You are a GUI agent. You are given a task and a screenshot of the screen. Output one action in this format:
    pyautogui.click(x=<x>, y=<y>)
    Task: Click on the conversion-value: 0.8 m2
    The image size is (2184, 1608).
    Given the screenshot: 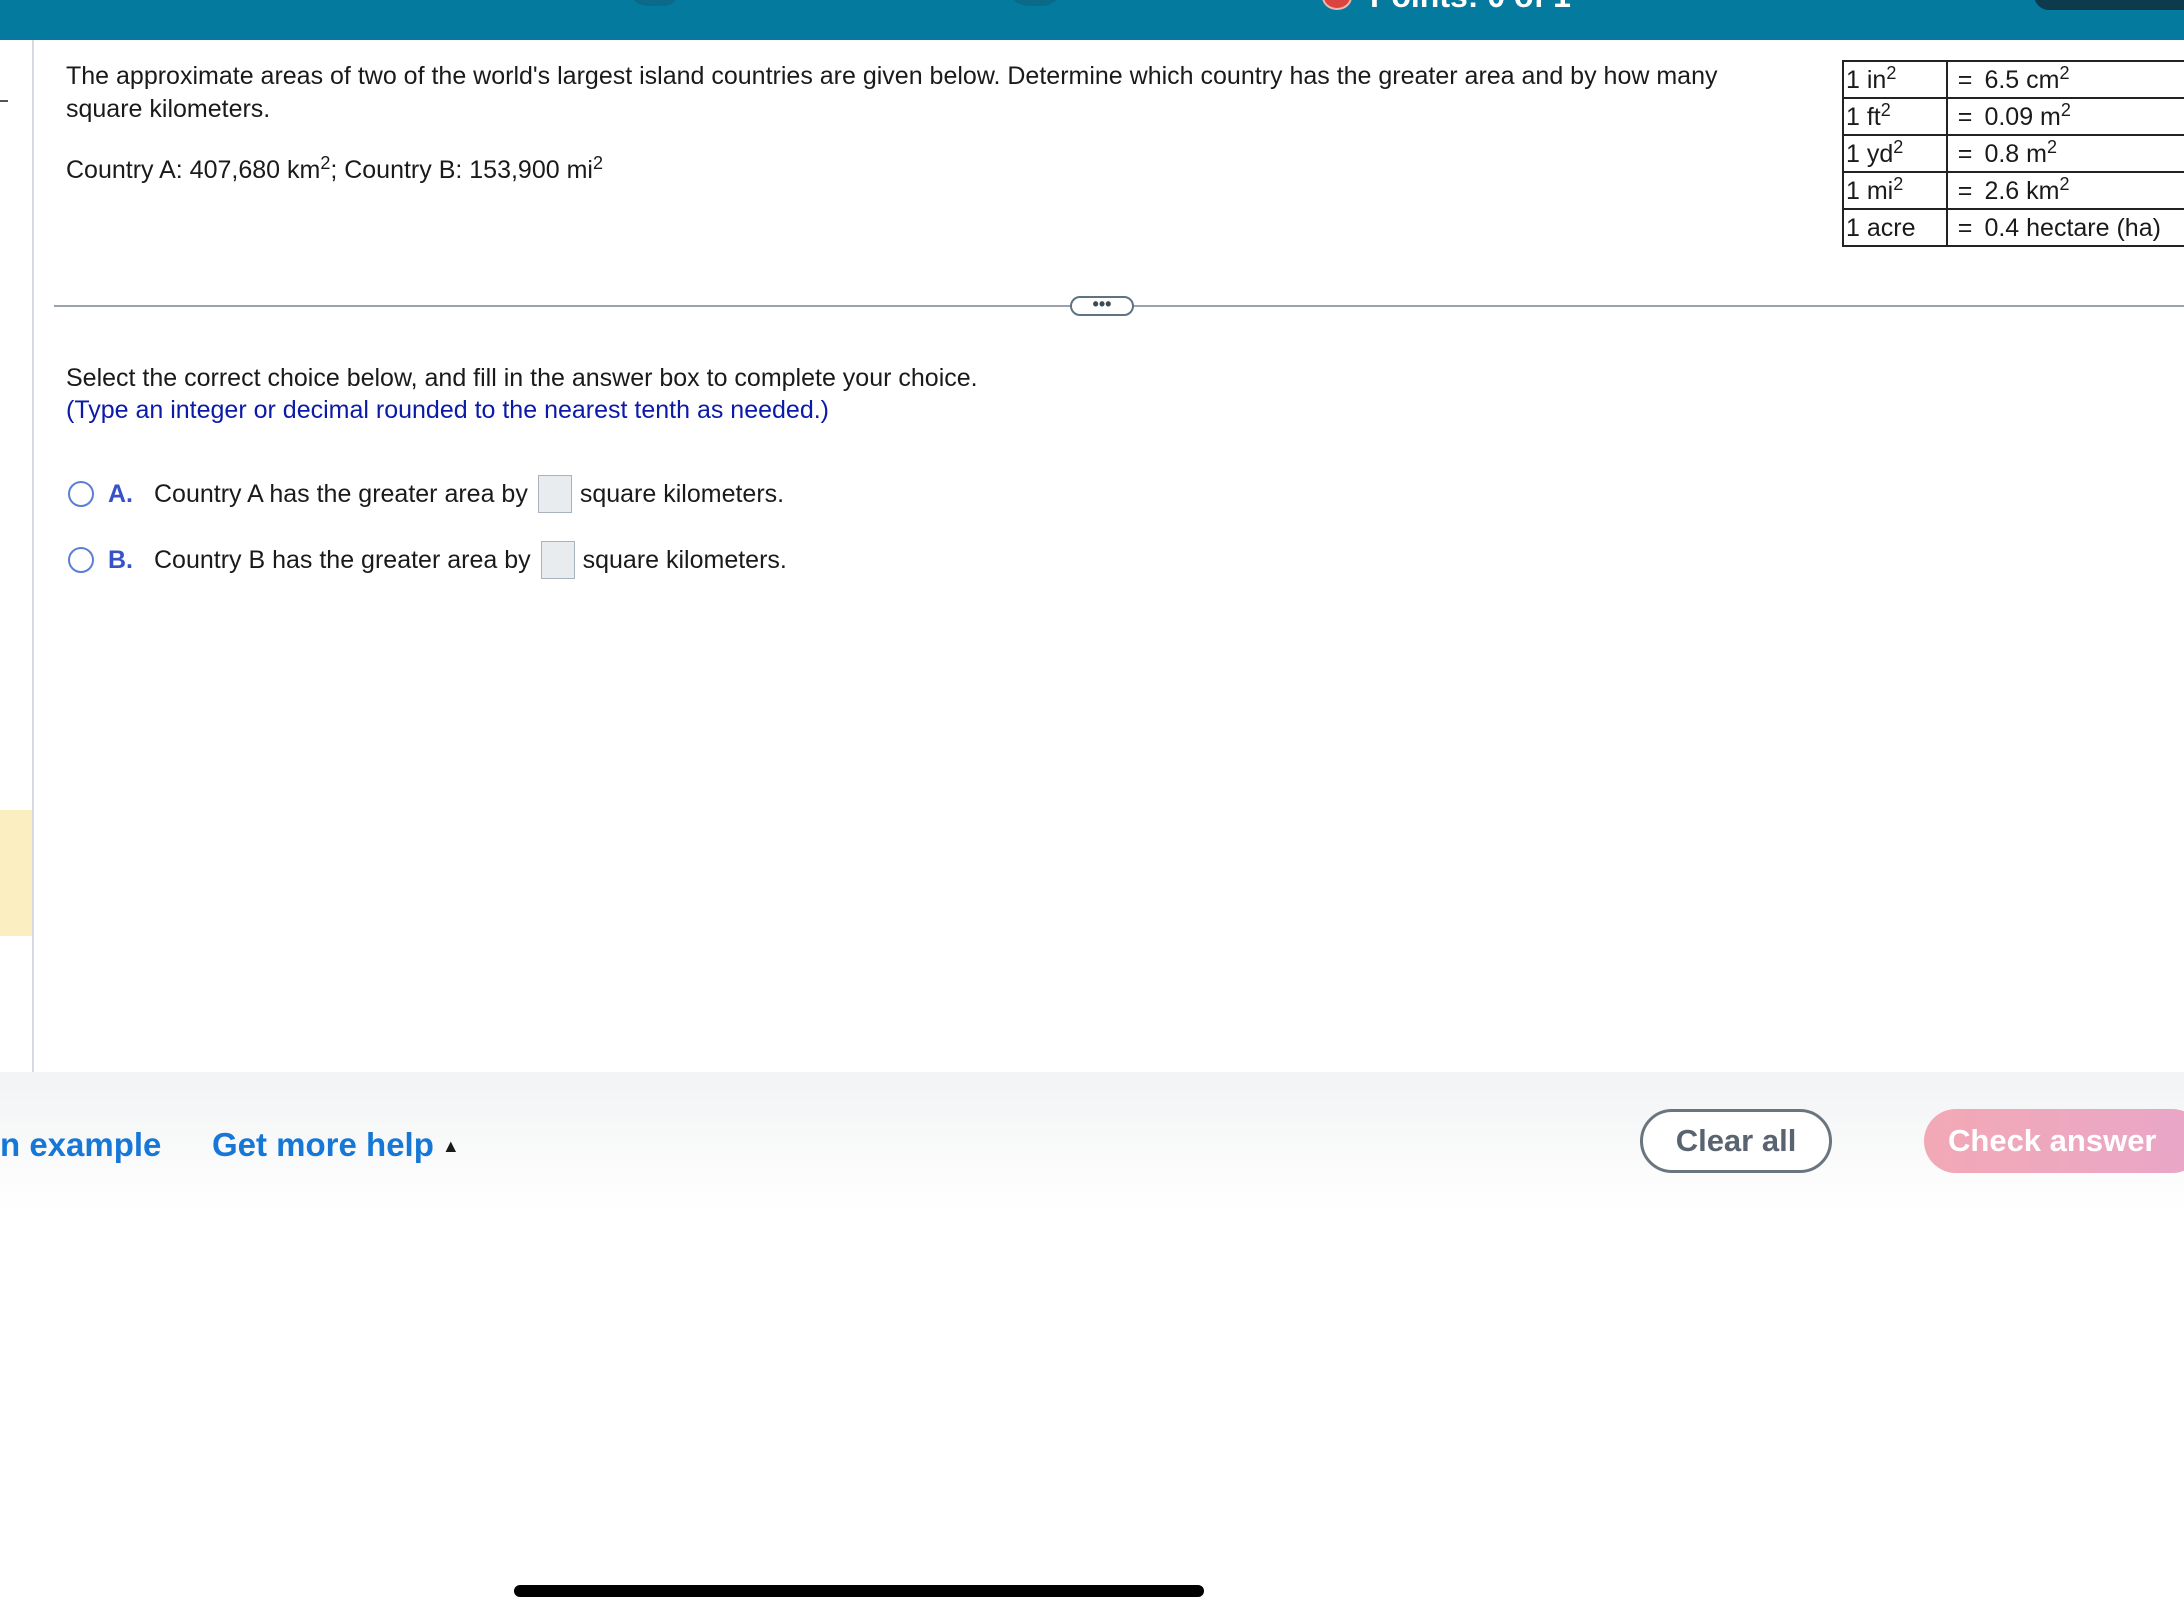 What is the action you would take?
    pyautogui.click(x=2083, y=153)
    